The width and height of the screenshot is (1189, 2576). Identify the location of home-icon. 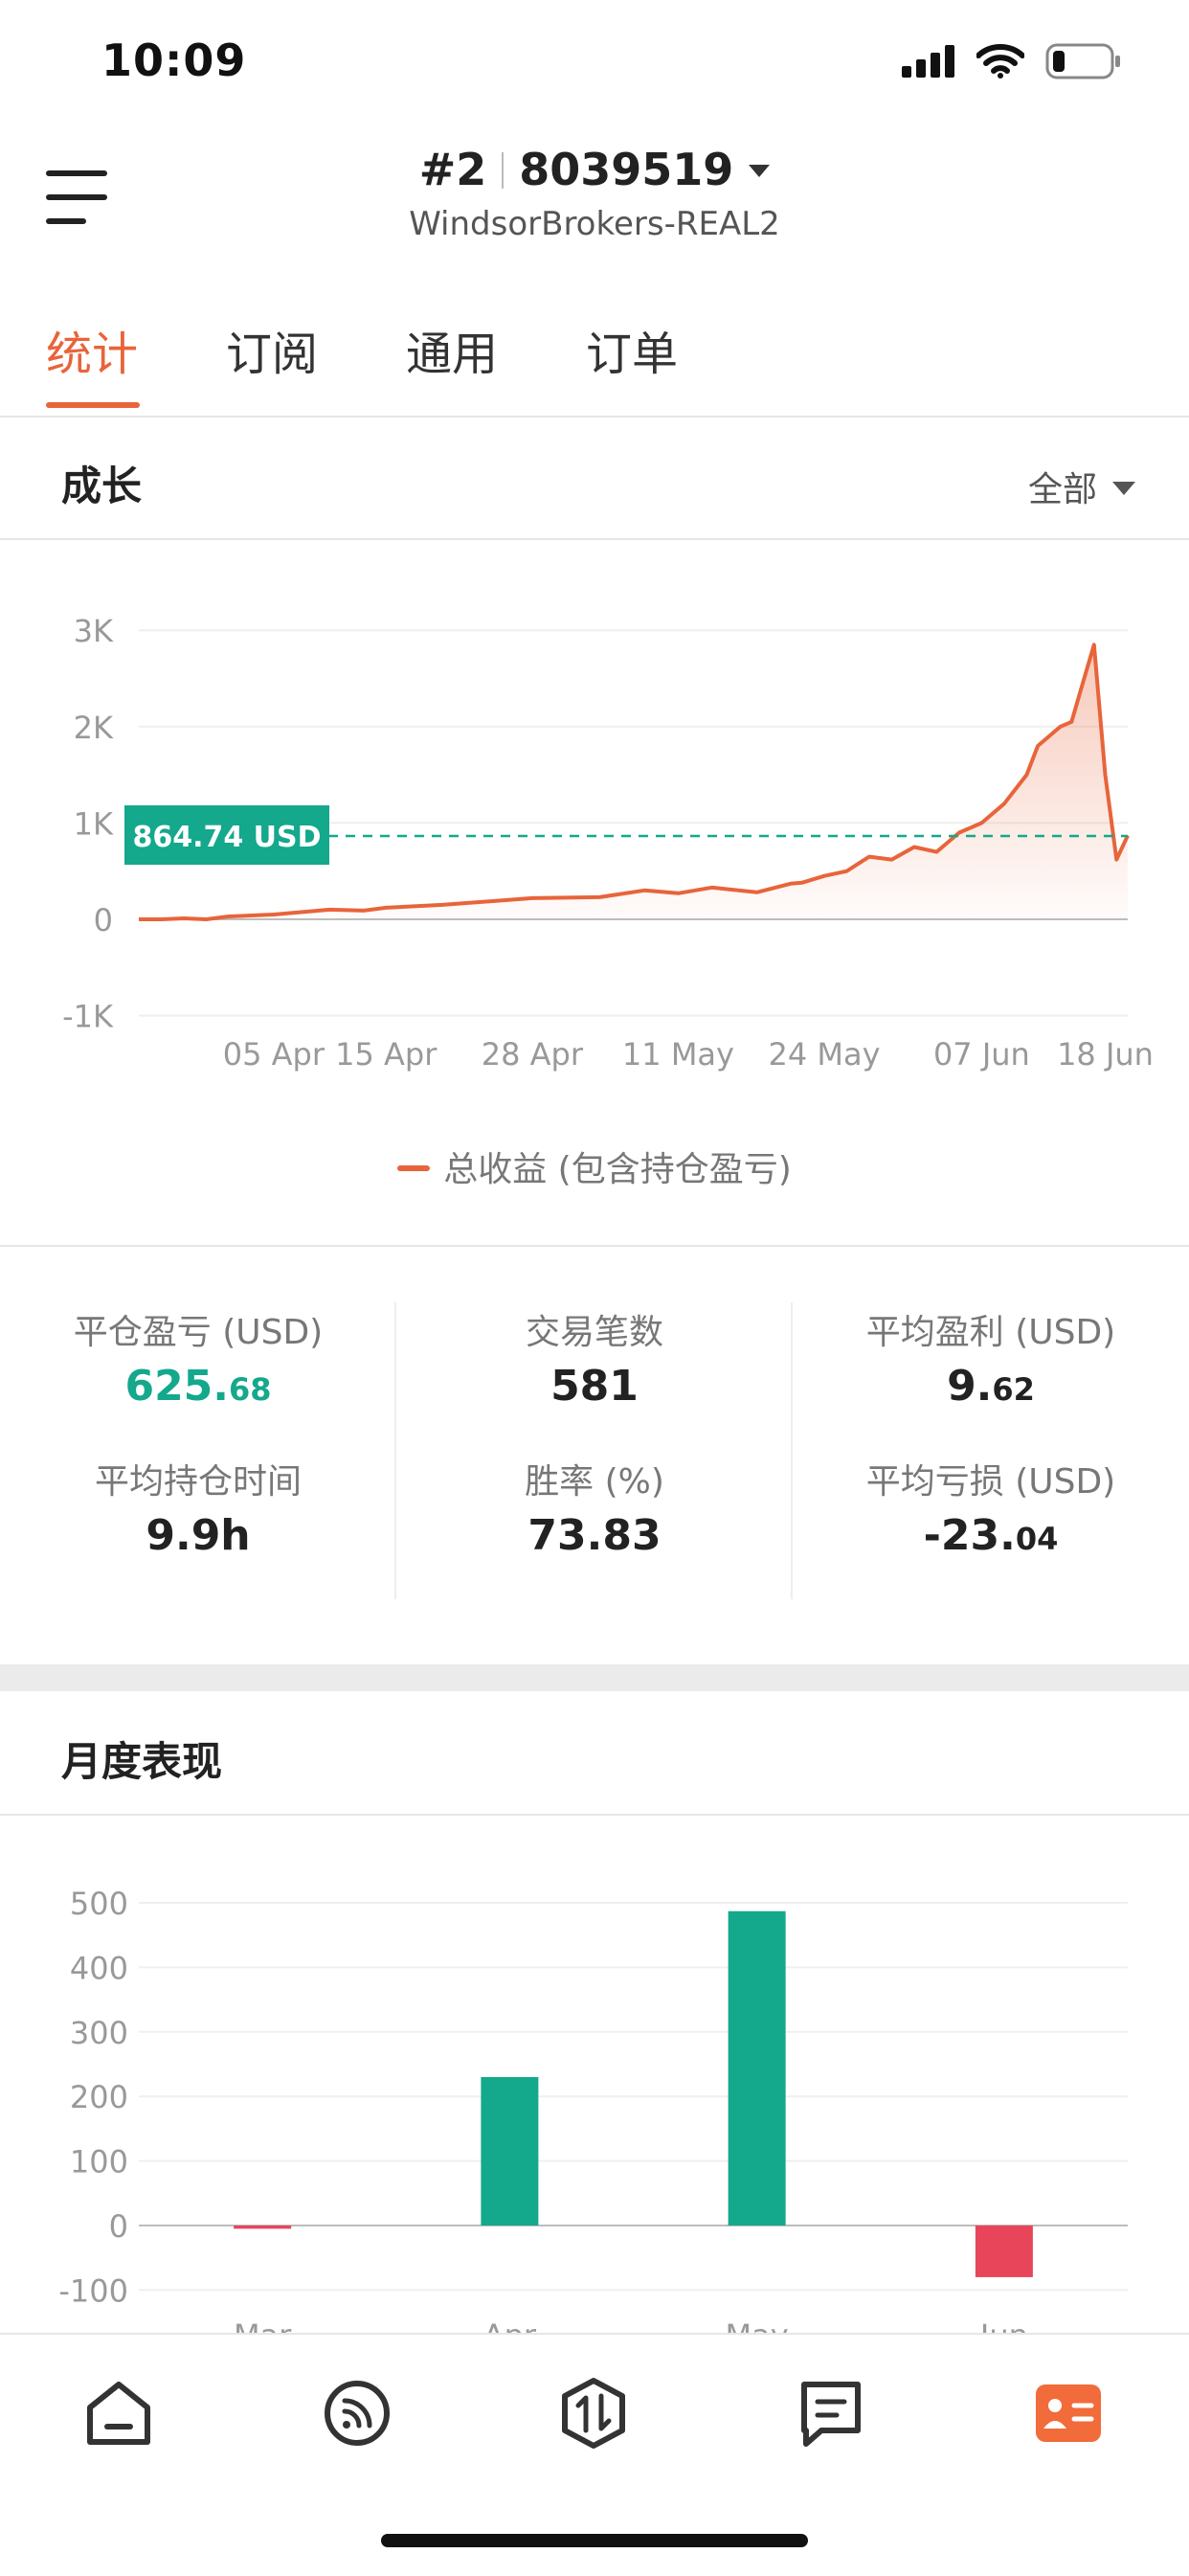
(118, 2413).